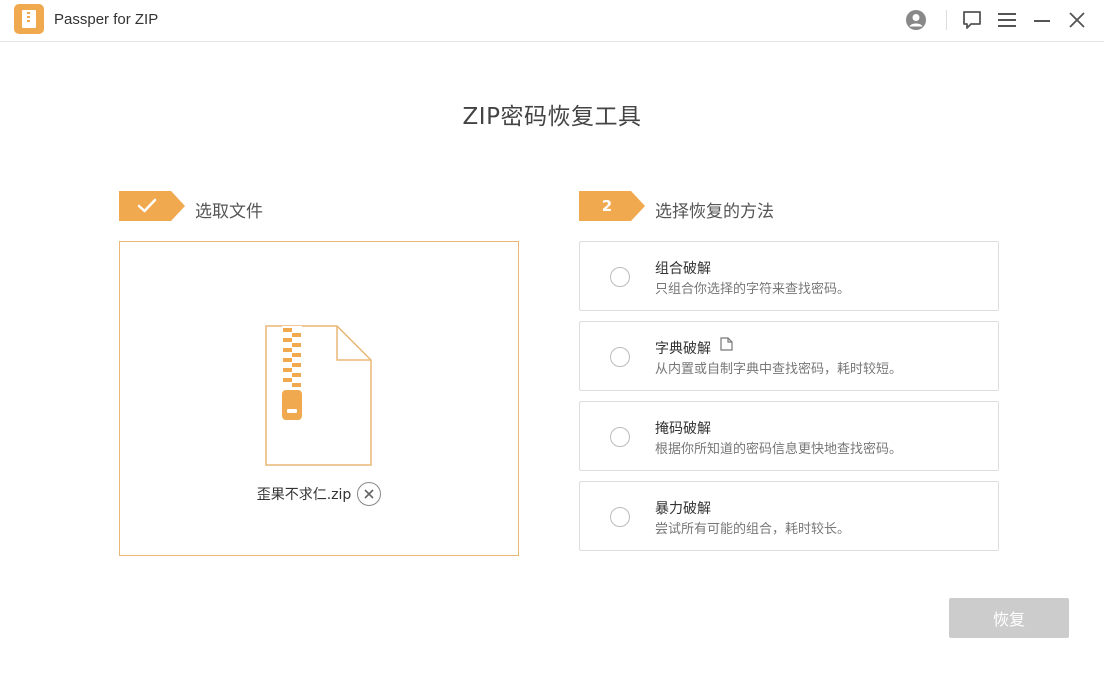 The width and height of the screenshot is (1104, 676). What do you see at coordinates (916, 20) in the screenshot?
I see `account-icon` at bounding box center [916, 20].